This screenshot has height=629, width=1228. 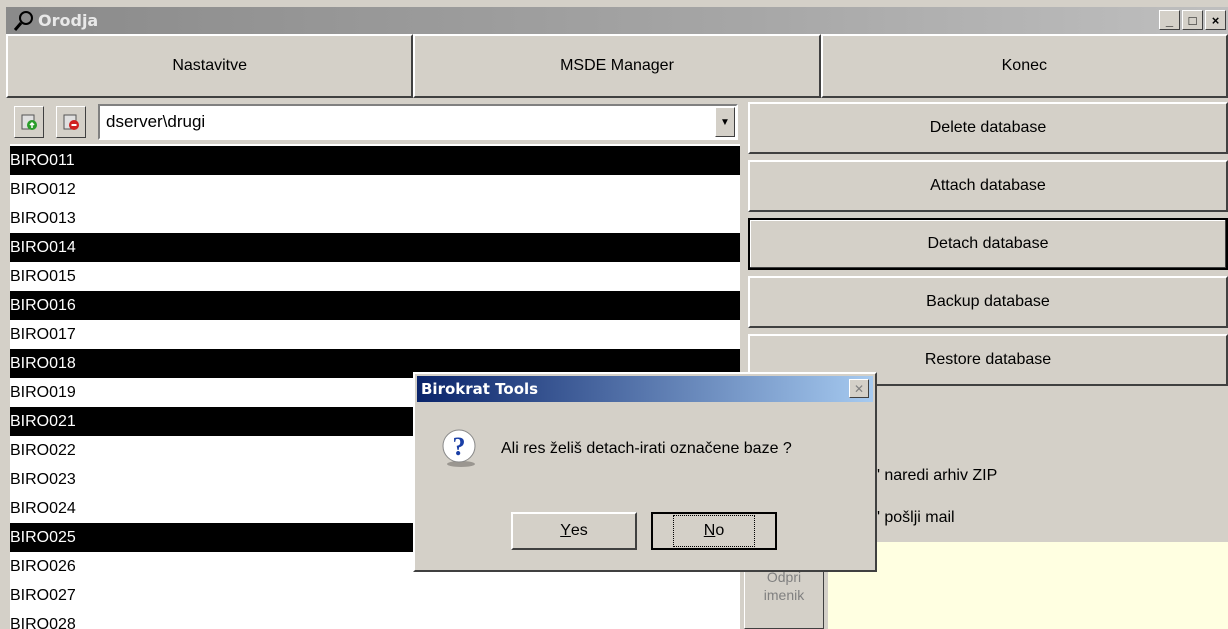 I want to click on detach-database-button: Detach database, so click(x=988, y=244).